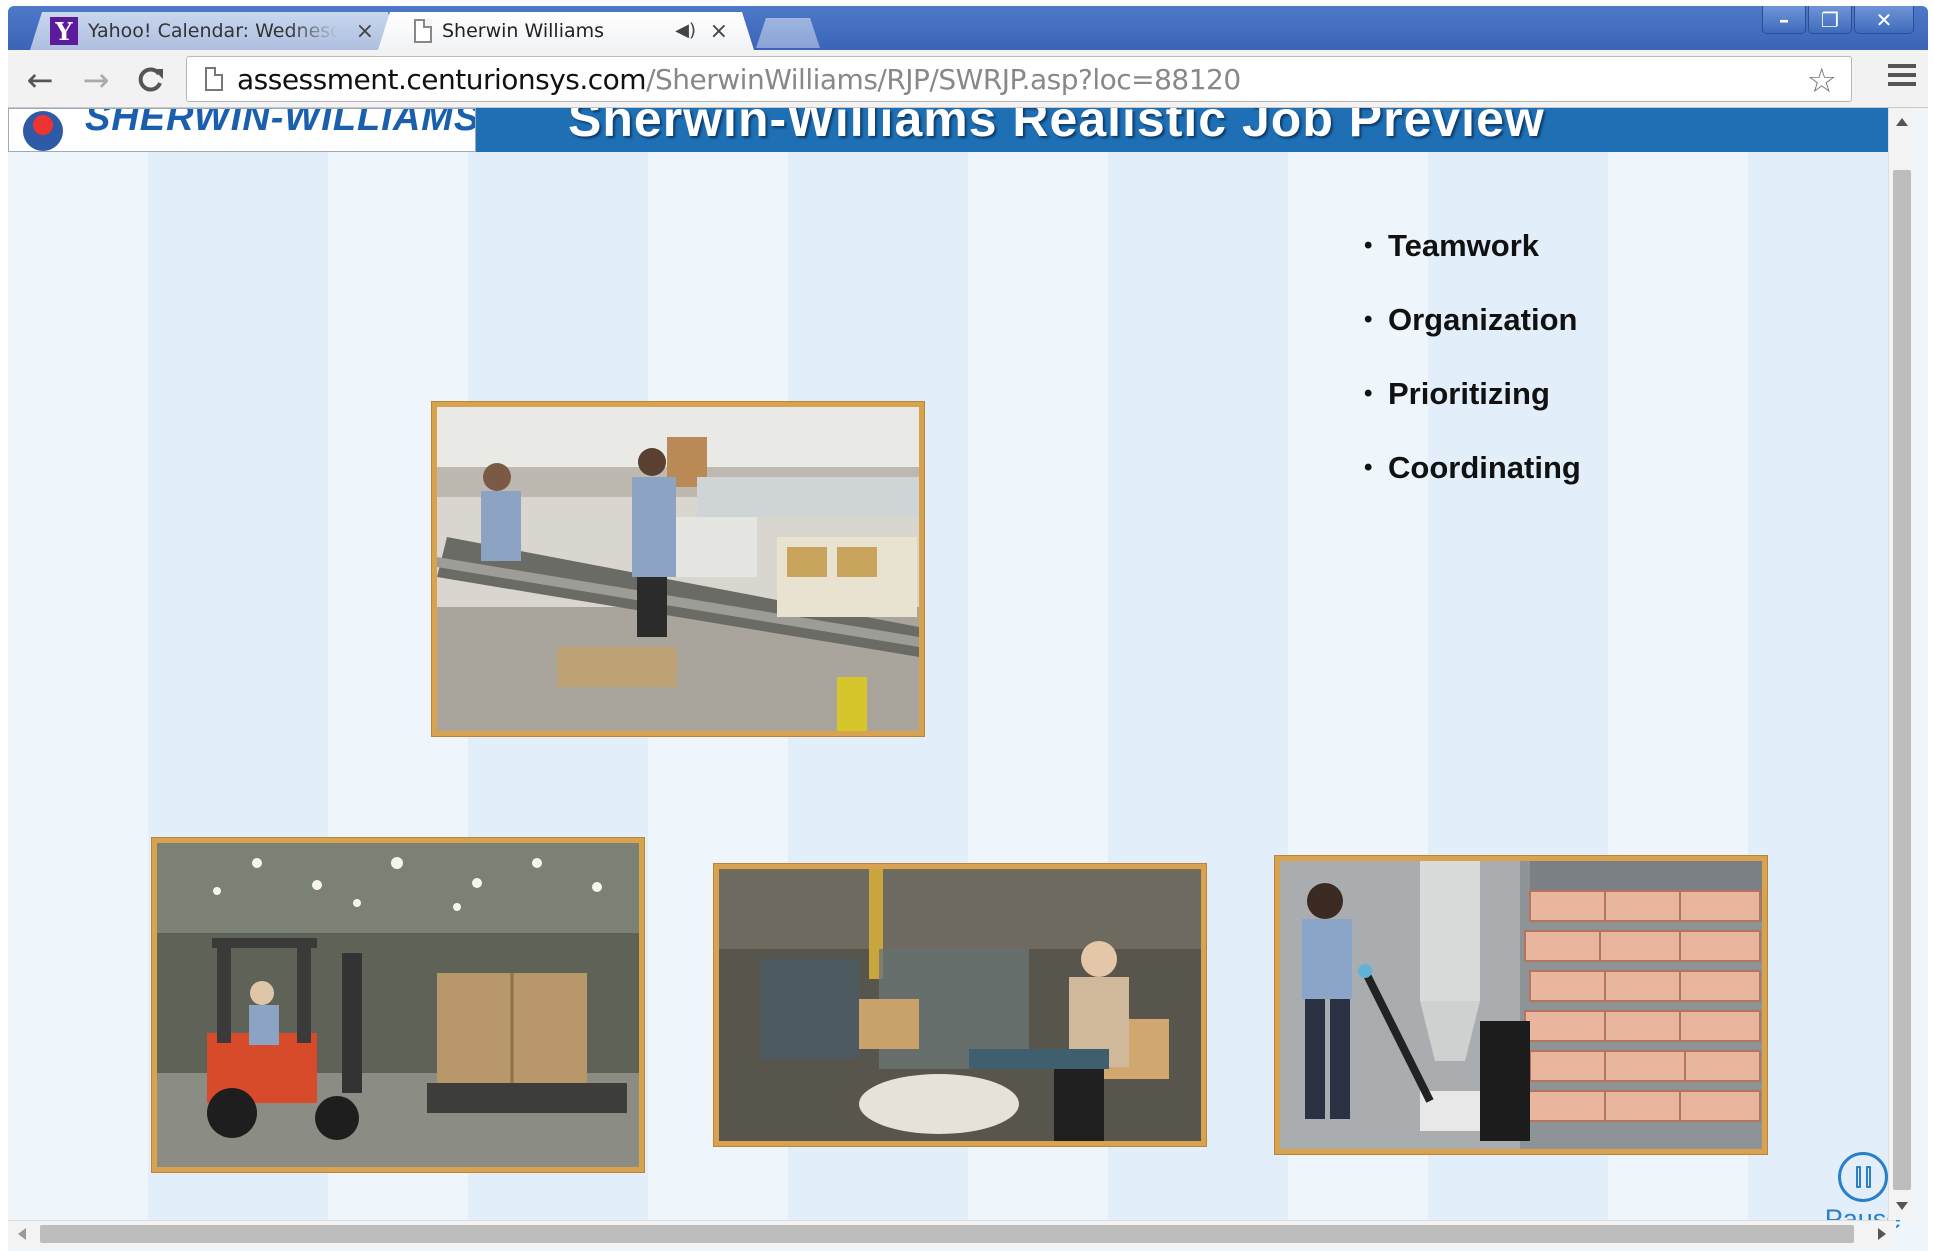 The width and height of the screenshot is (1933, 1251). Describe the element at coordinates (523, 31) in the screenshot. I see `tab-title: Sherwin Williams` at that location.